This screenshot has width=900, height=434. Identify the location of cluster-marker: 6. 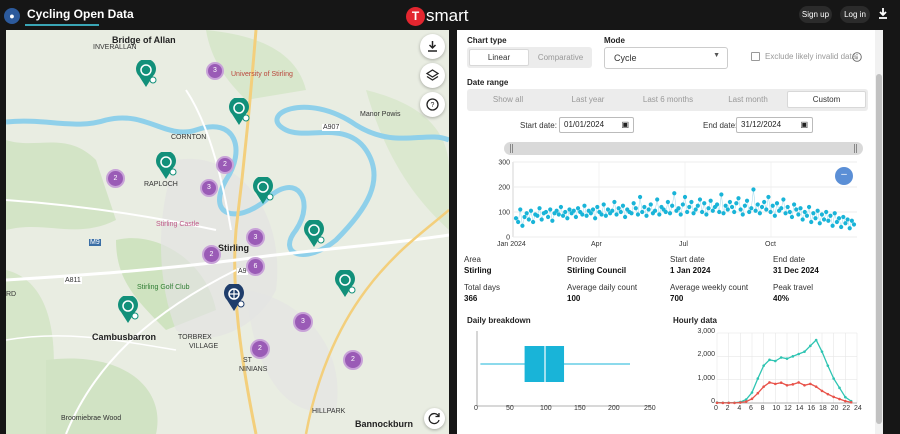
(255, 266).